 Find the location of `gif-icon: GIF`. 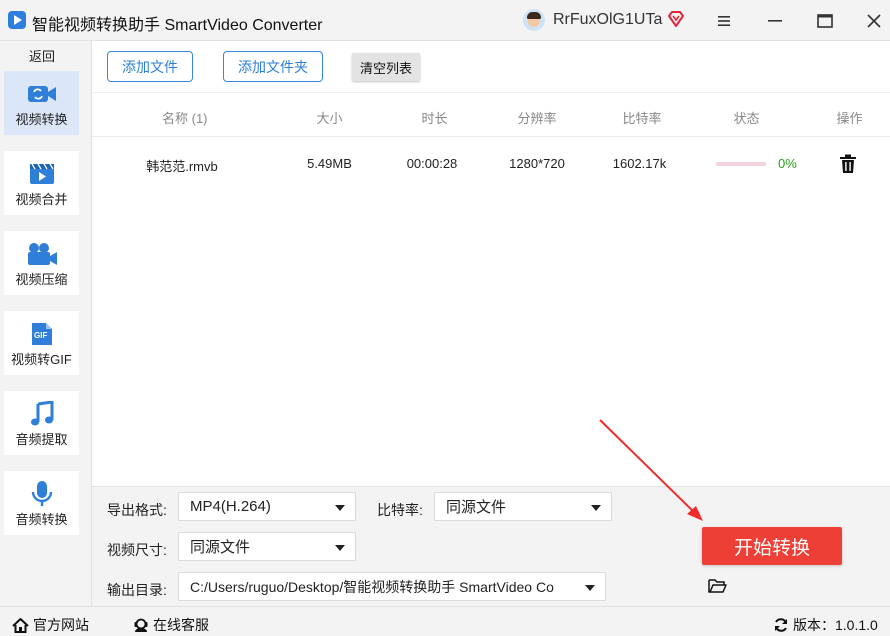

gif-icon: GIF is located at coordinates (42, 334).